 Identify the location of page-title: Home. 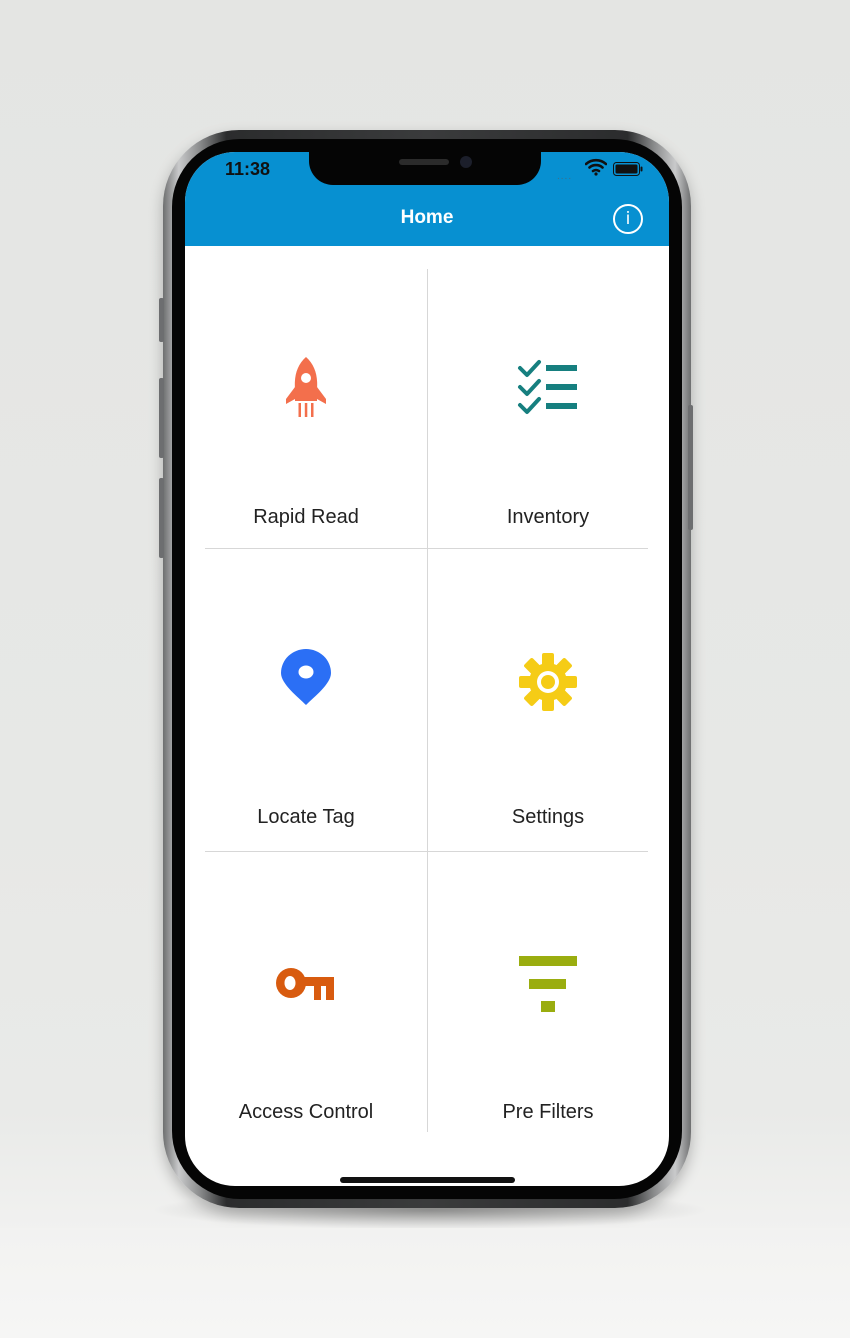
(427, 217).